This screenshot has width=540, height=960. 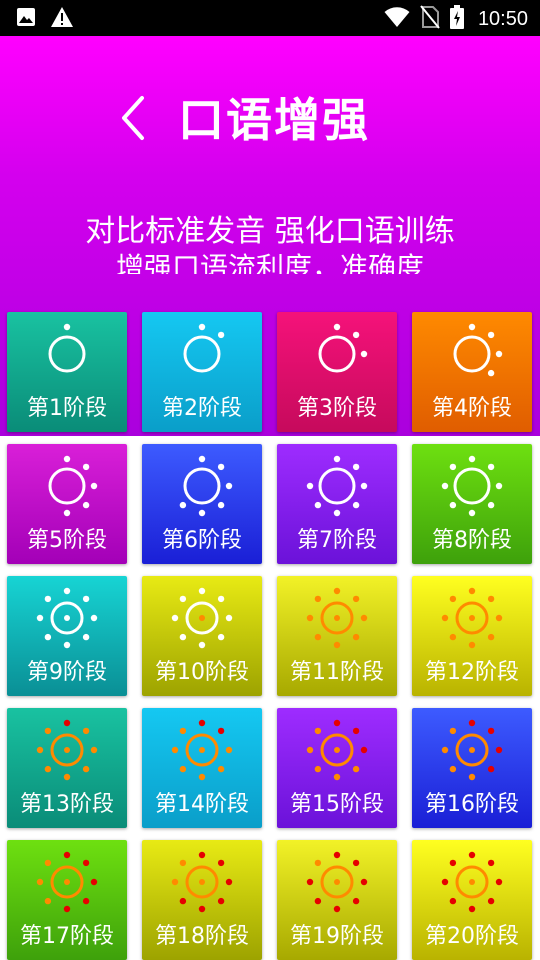 I want to click on stage-tile-8: 第8阶段, so click(x=472, y=504).